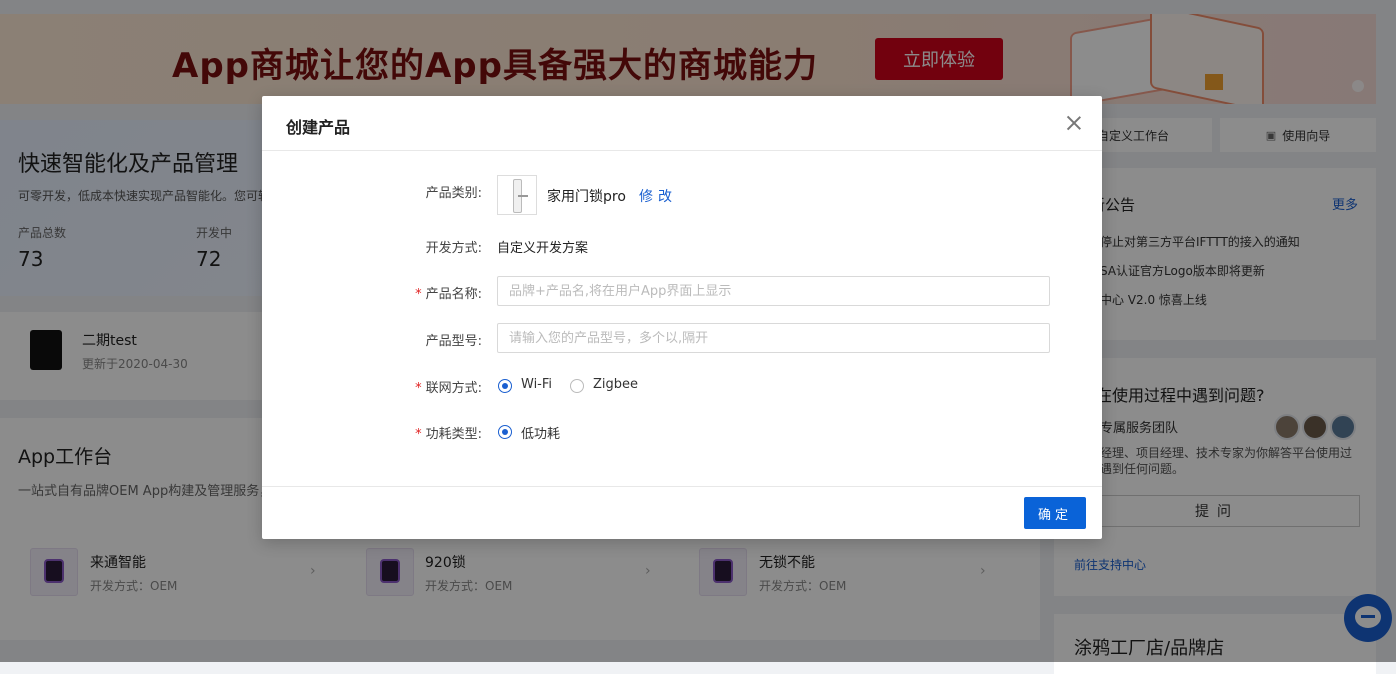  I want to click on zigbee-radio-label: Zigbee, so click(615, 384).